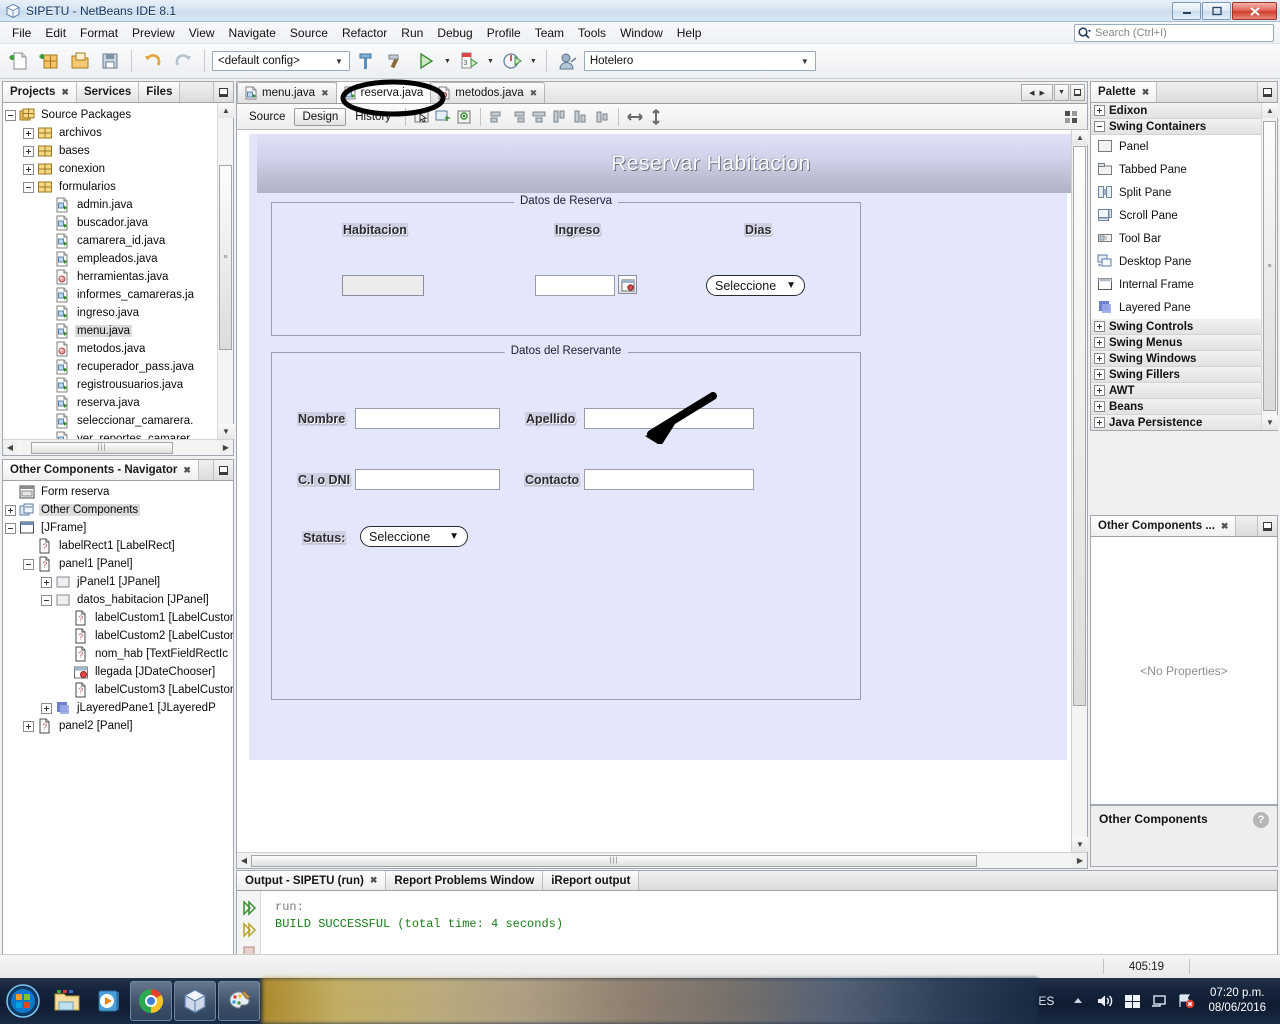 The width and height of the screenshot is (1280, 1024). Describe the element at coordinates (627, 284) in the screenshot. I see `calendar-icon` at that location.